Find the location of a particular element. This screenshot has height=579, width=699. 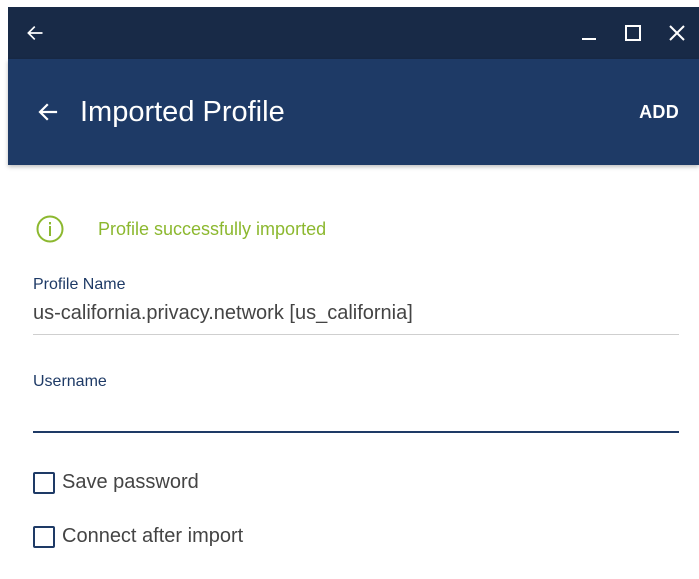

maximize-icon is located at coordinates (633, 33).